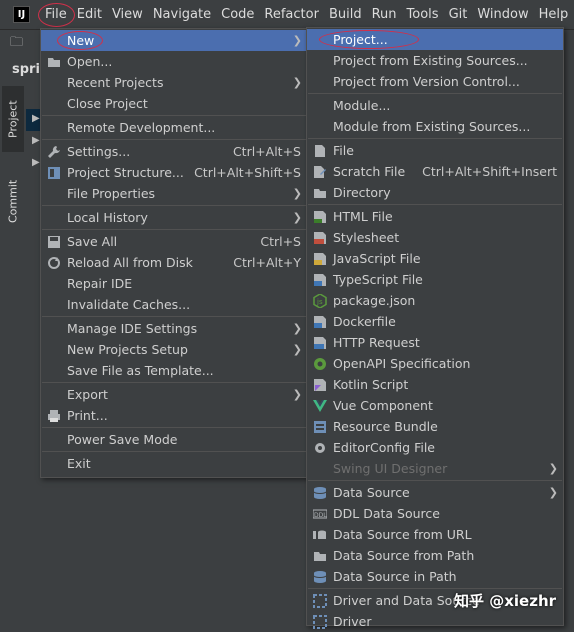 The height and width of the screenshot is (632, 574). Describe the element at coordinates (122, 439) in the screenshot. I see `menu-item-label: Power Save Mode` at that location.